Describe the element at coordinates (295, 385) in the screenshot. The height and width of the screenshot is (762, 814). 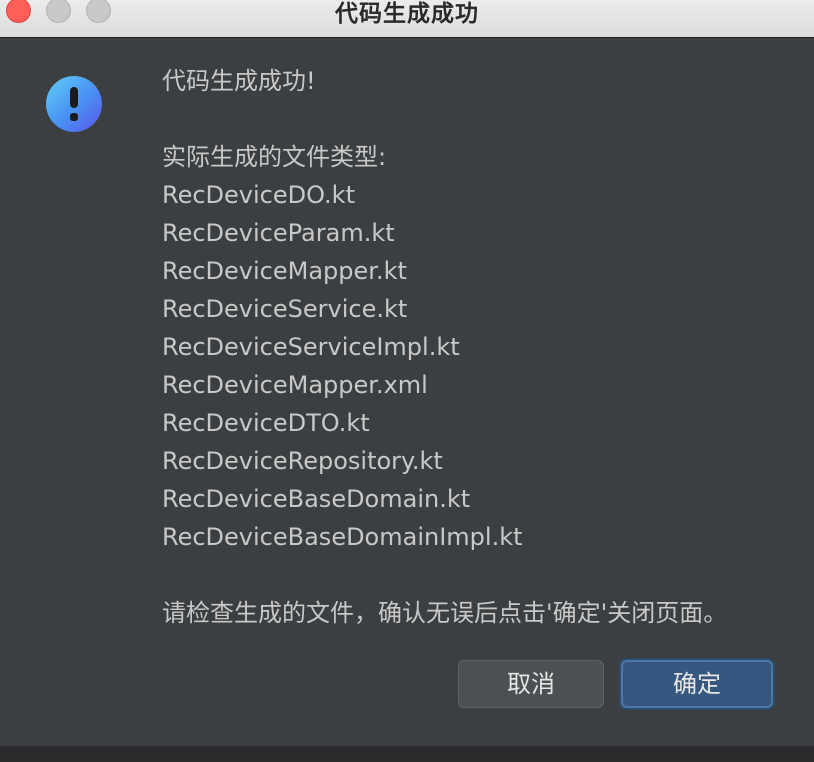
I see `file-name: RecDeviceMapper.xml` at that location.